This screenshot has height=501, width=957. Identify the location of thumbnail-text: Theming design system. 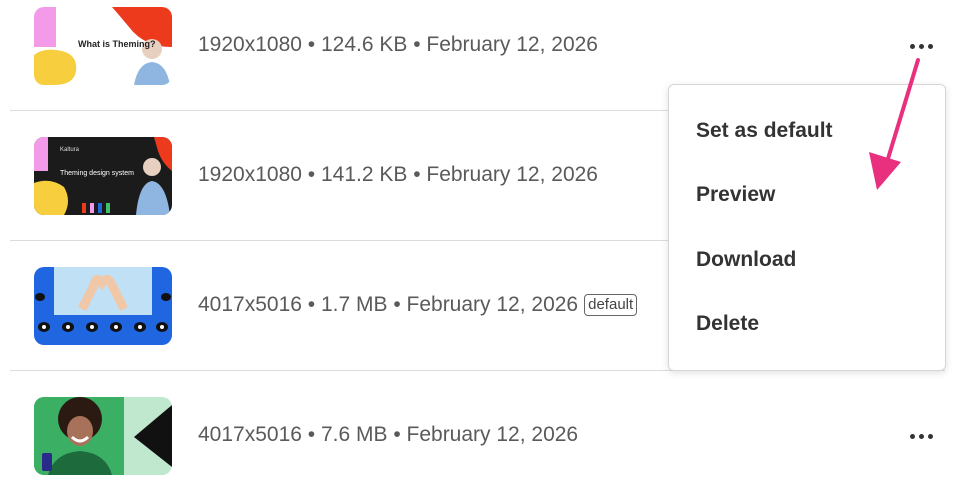
(97, 173).